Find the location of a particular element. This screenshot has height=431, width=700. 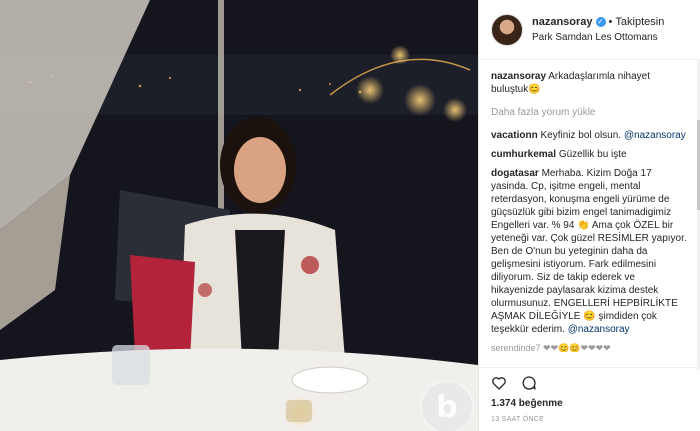

comment-username: cumhurkemal is located at coordinates (523, 154).